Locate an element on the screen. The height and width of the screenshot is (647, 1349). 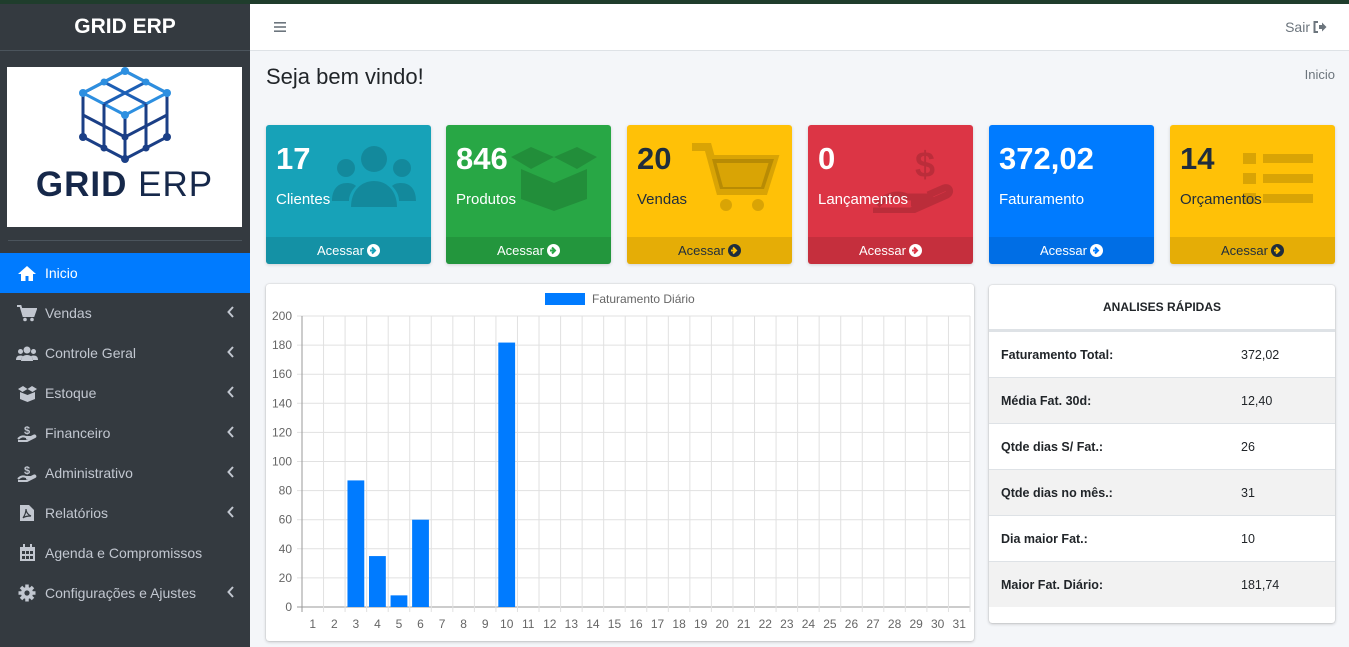
grid-cube-logo-icon is located at coordinates (124, 115).